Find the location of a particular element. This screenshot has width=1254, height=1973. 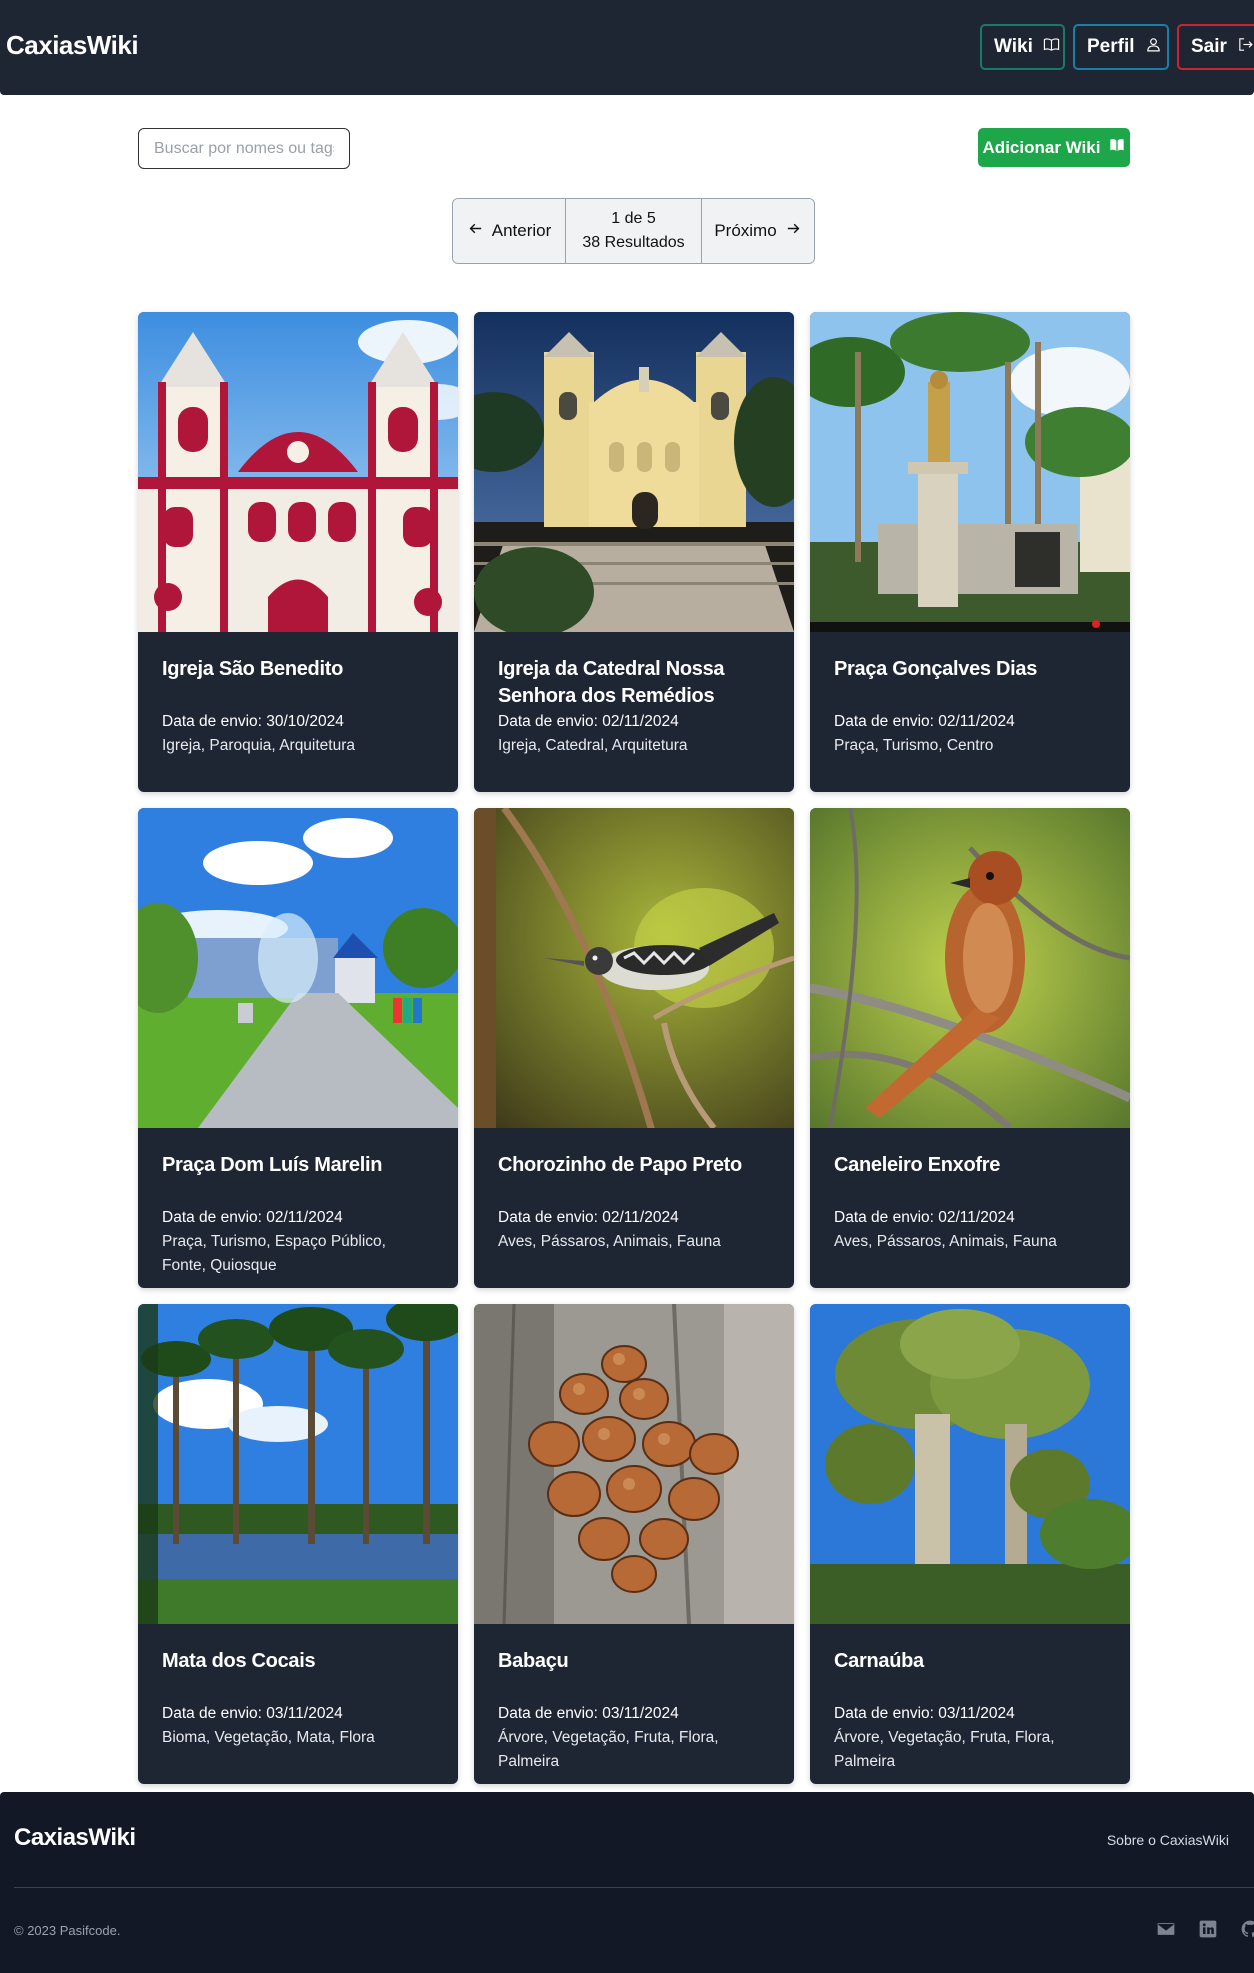

nav-sair-button: Sair is located at coordinates (1215, 47).